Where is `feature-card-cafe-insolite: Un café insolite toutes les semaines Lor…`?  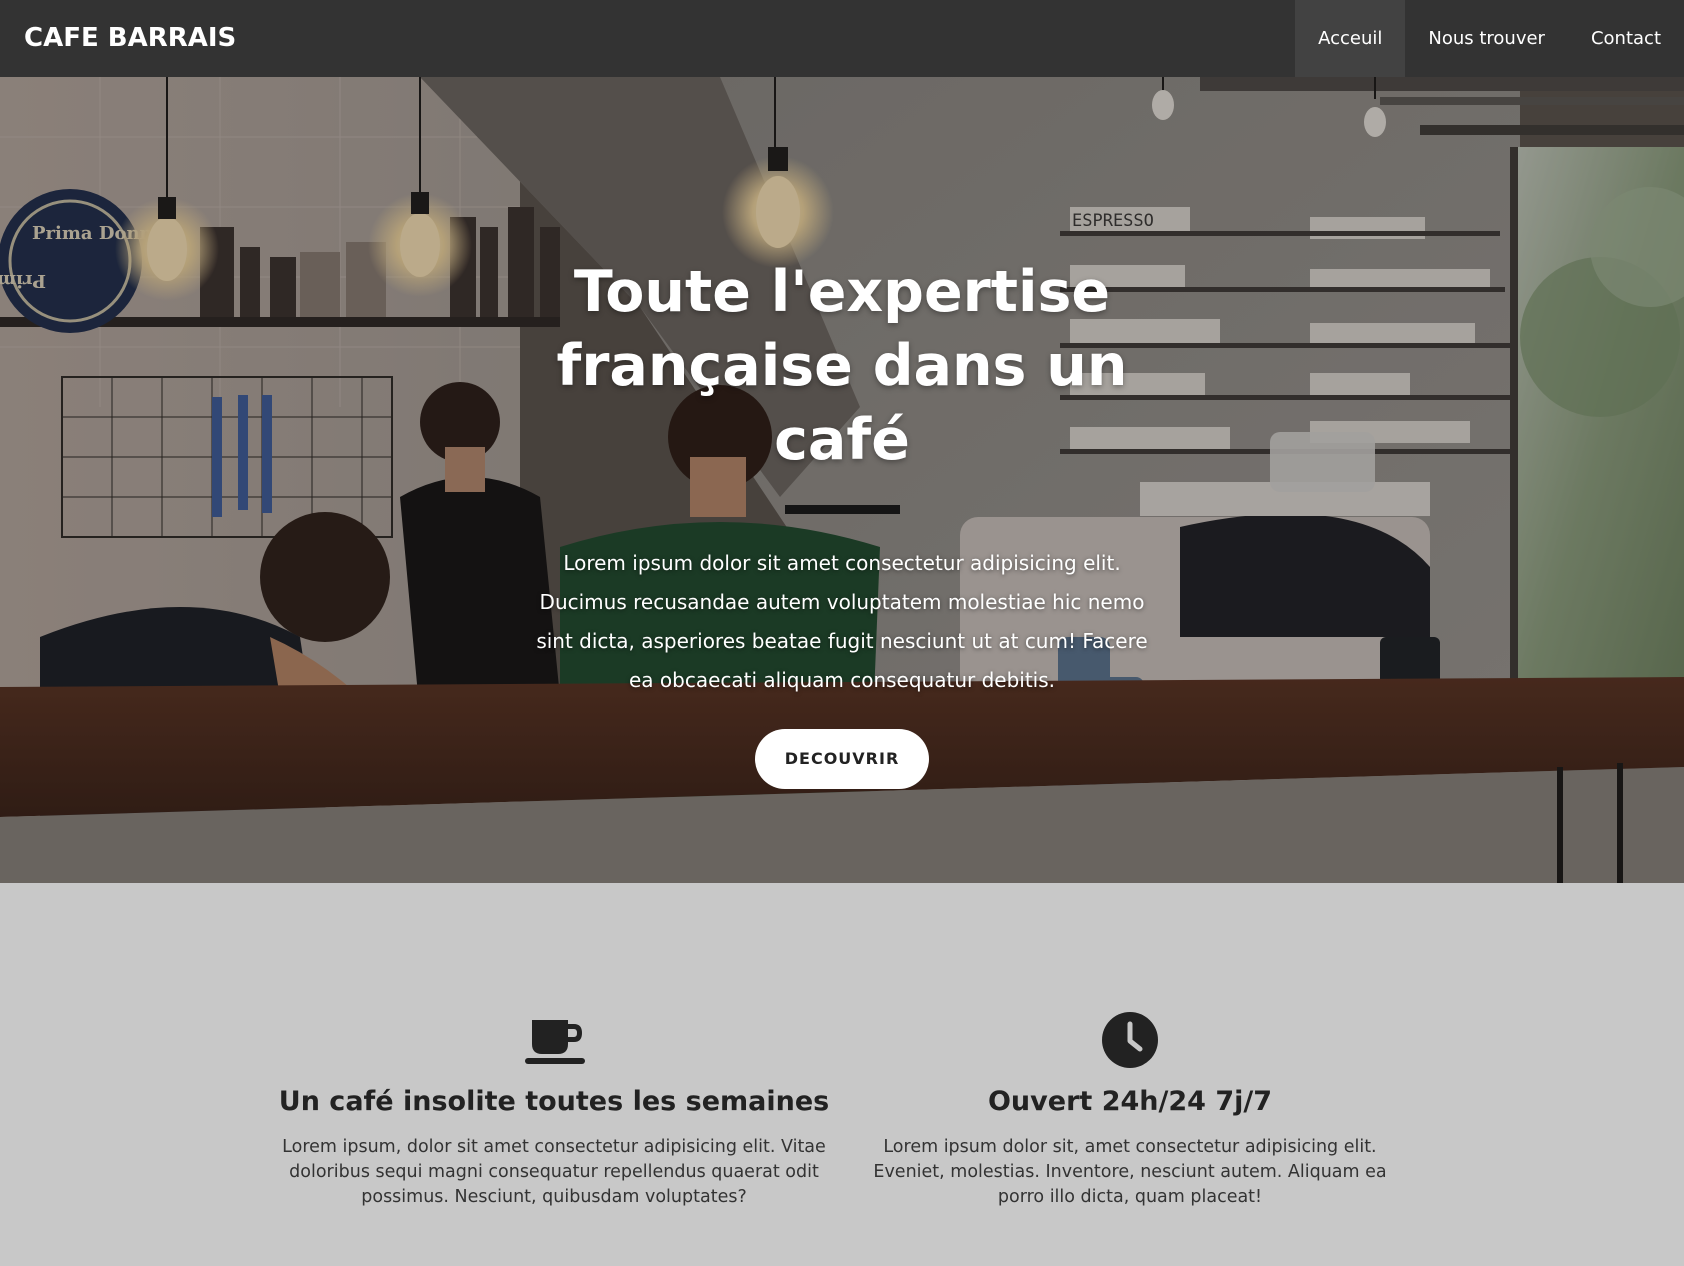
feature-card-cafe-insolite: Un café insolite toutes les semaines Lor… is located at coordinates (554, 1109).